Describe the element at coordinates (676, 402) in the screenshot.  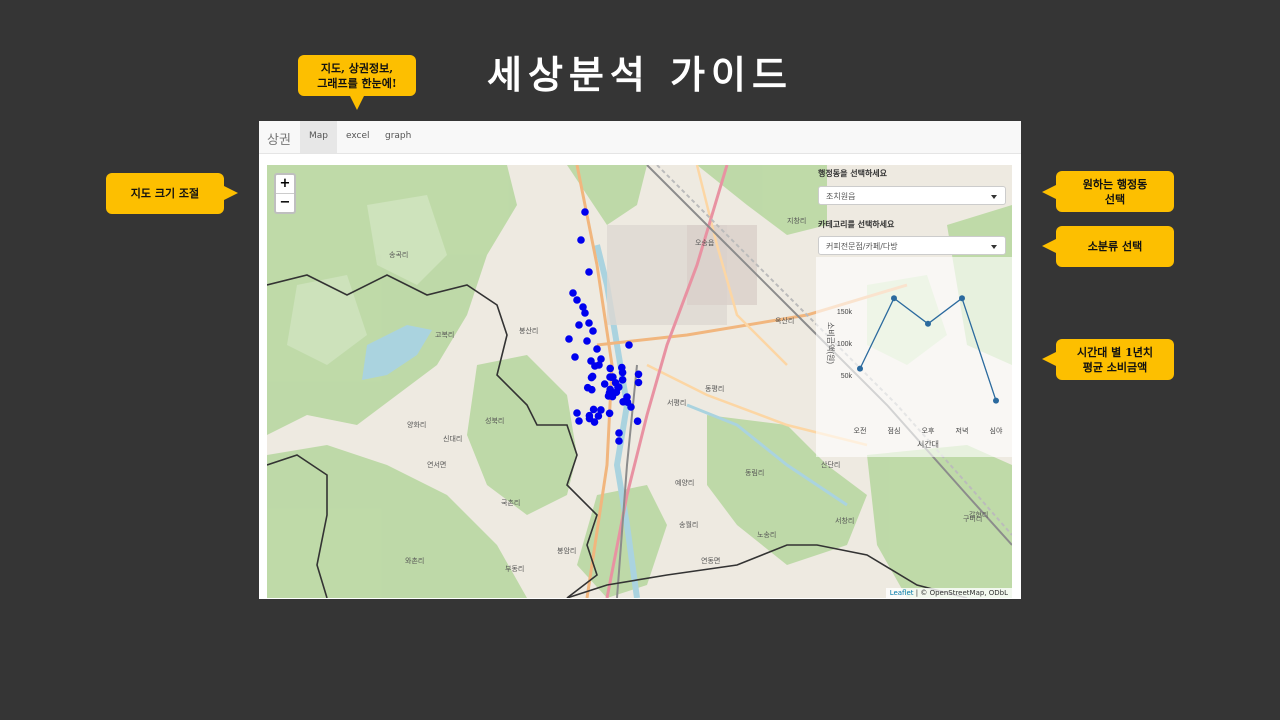
I see `map-place-label: 서평리` at that location.